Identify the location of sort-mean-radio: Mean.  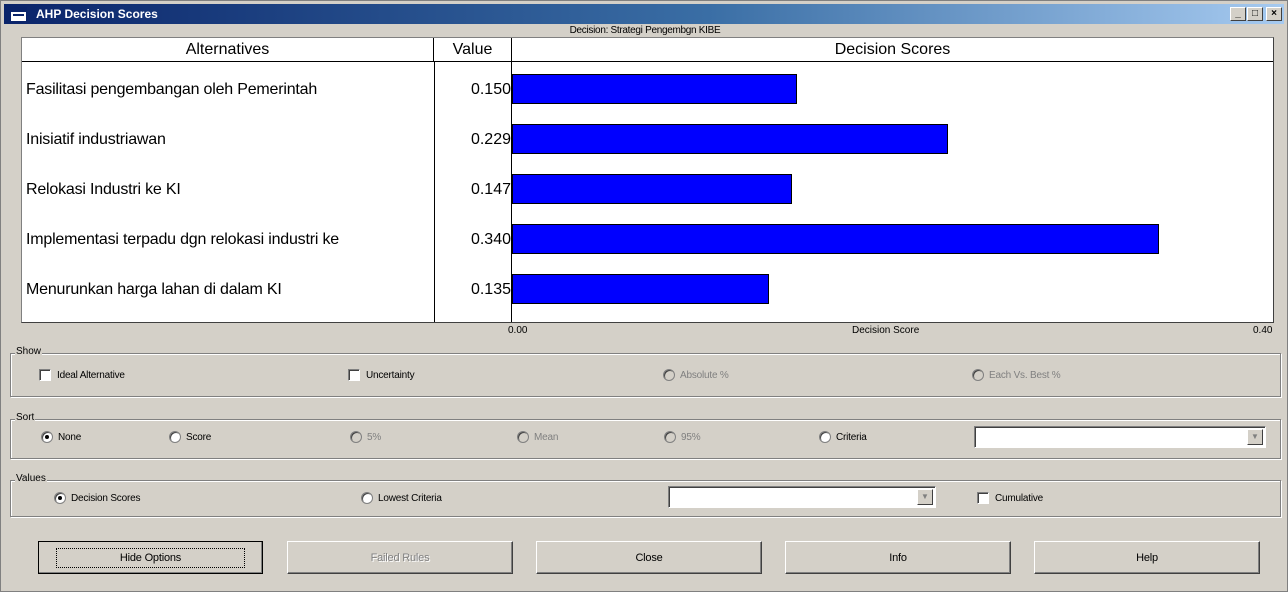
(537, 437).